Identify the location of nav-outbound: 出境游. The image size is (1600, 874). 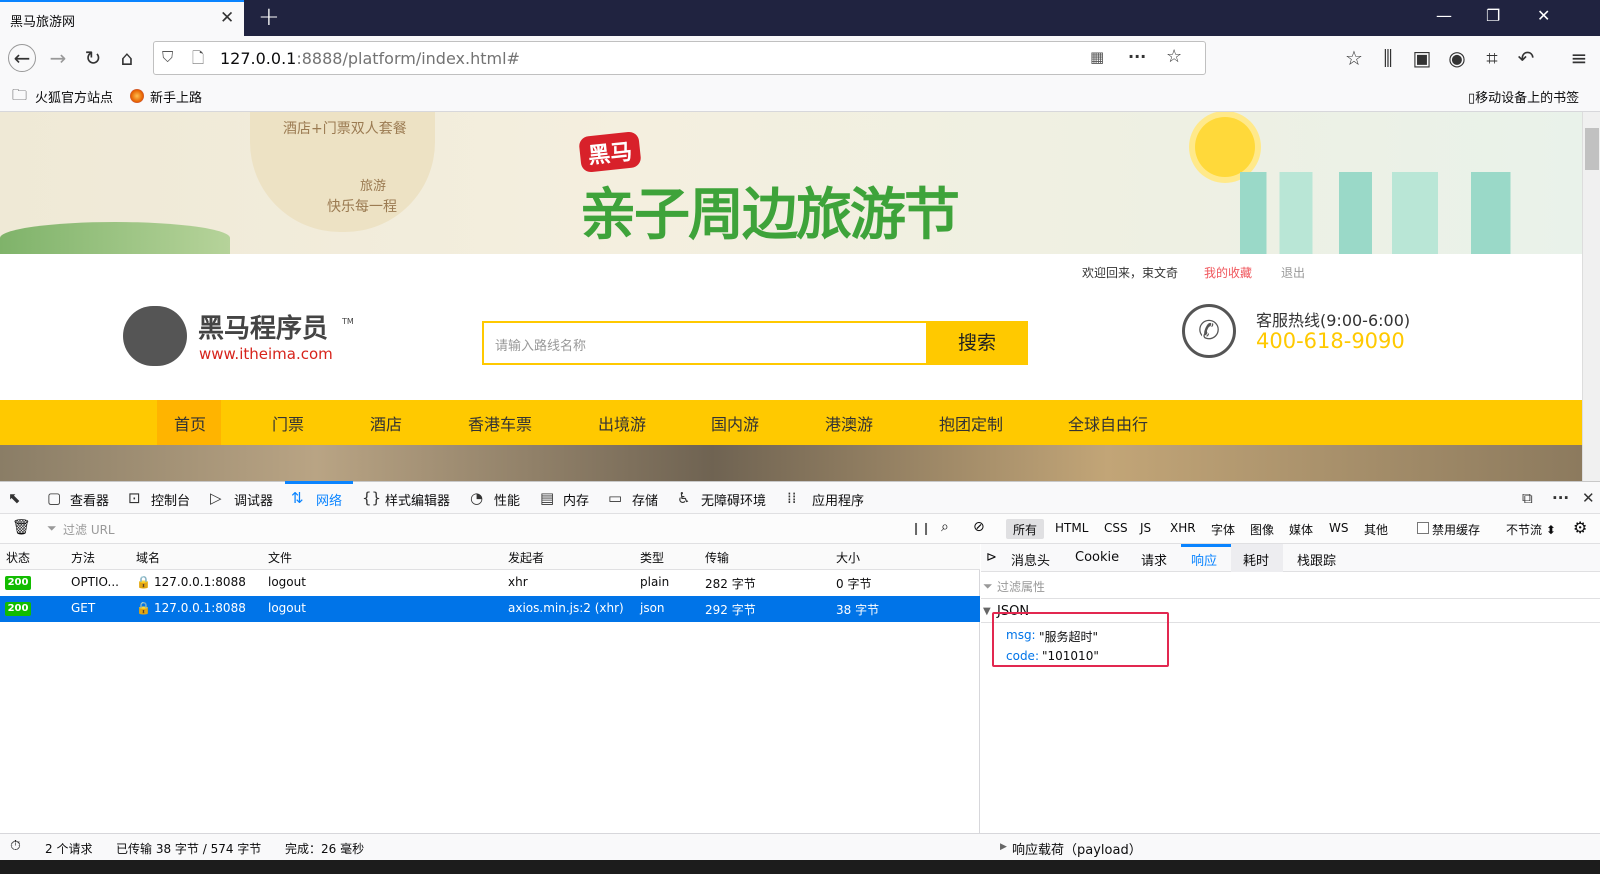
(622, 423).